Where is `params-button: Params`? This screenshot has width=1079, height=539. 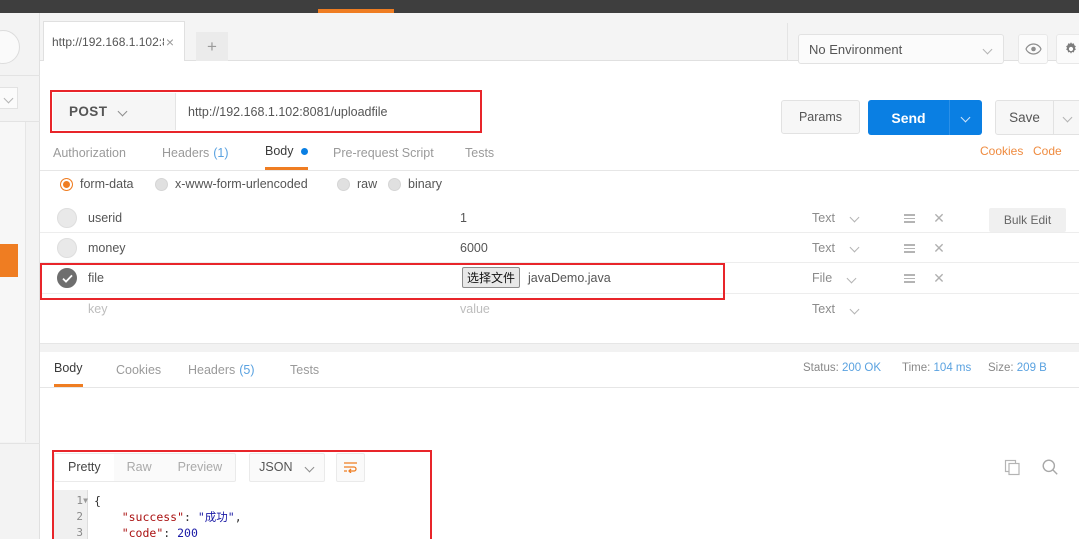
params-button: Params is located at coordinates (820, 117).